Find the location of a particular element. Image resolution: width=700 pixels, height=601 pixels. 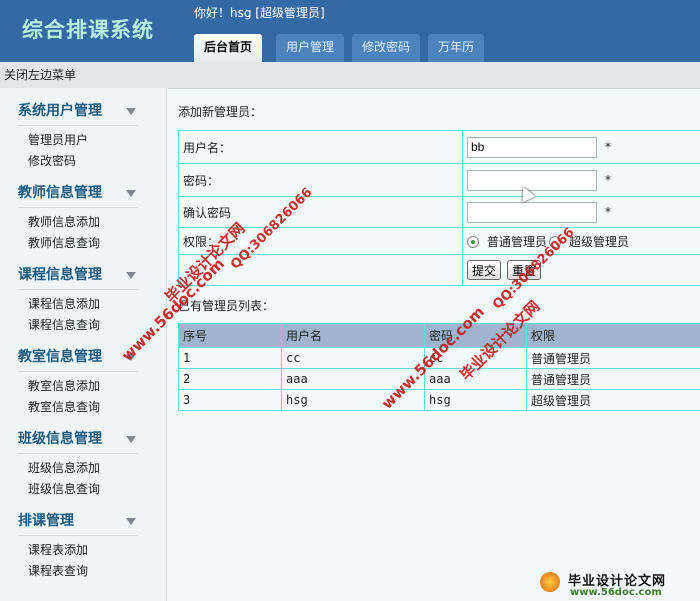

sidebar-item: 教师信息添加 is located at coordinates (78, 222).